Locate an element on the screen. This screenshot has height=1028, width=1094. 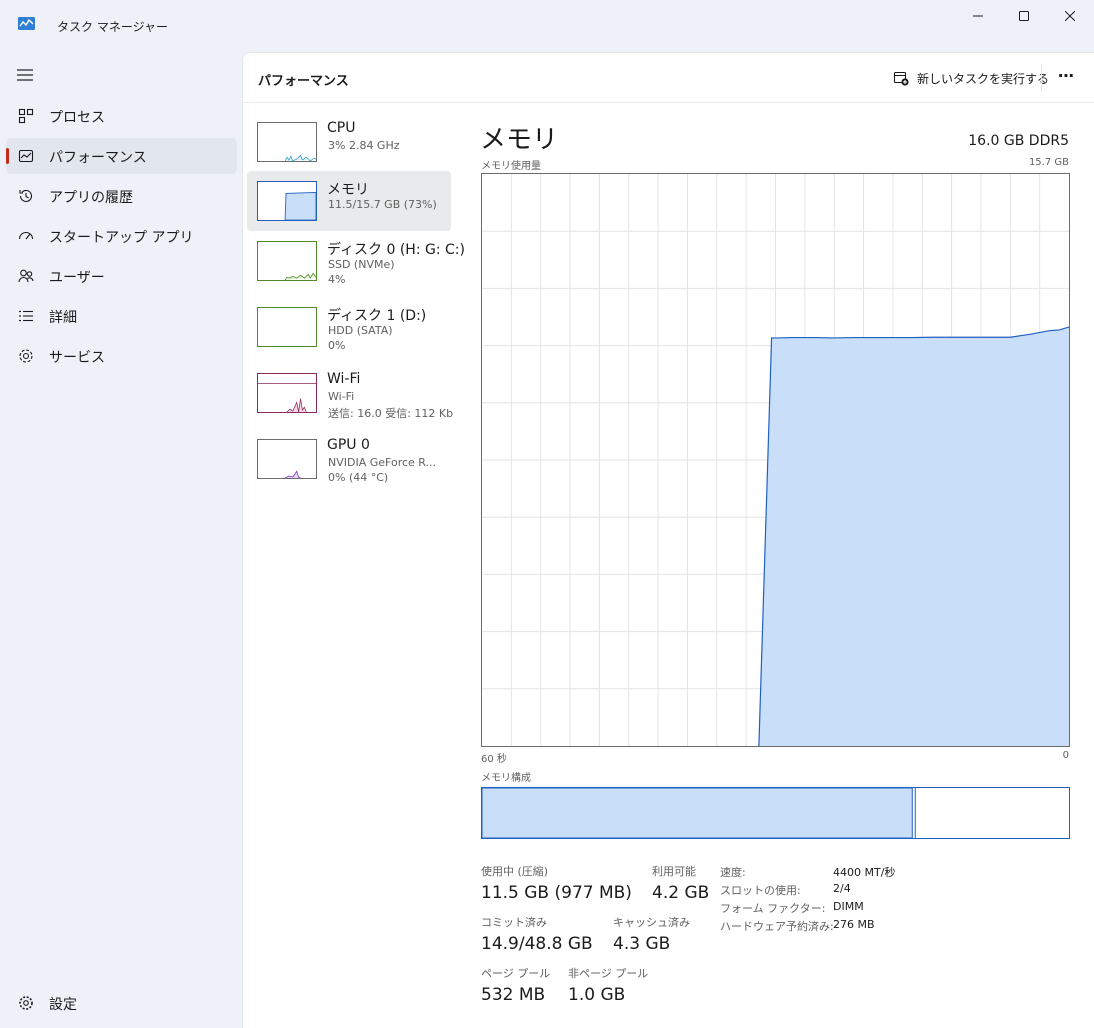
device-detail: 4% is located at coordinates (337, 279).